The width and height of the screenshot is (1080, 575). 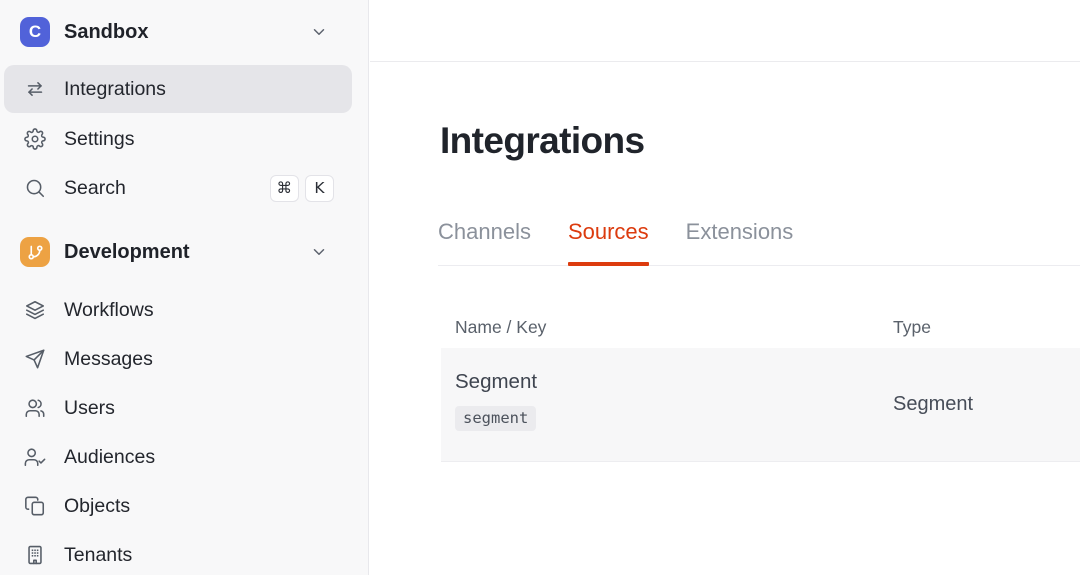 What do you see at coordinates (178, 310) in the screenshot?
I see `sidebar-item-workflows: Workflows` at bounding box center [178, 310].